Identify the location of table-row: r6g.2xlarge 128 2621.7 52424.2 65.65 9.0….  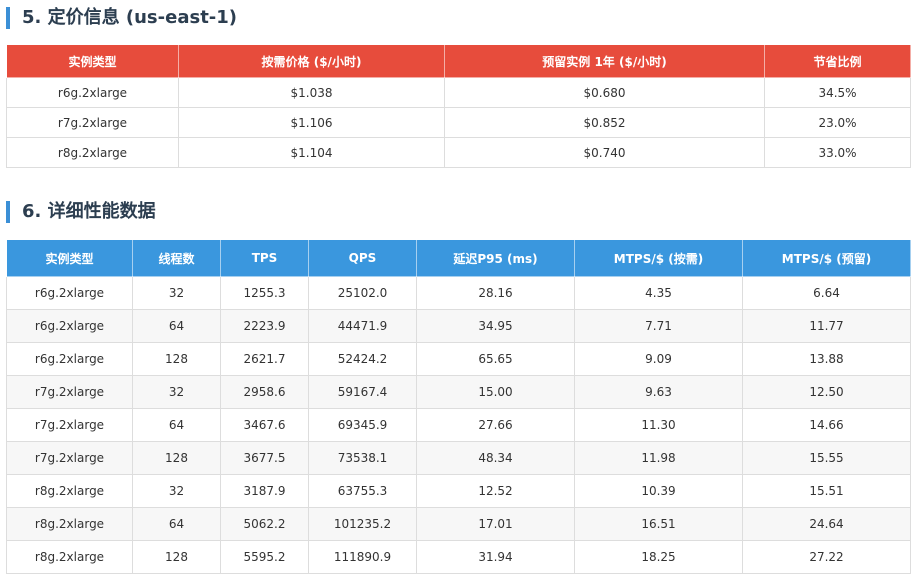
(458, 359).